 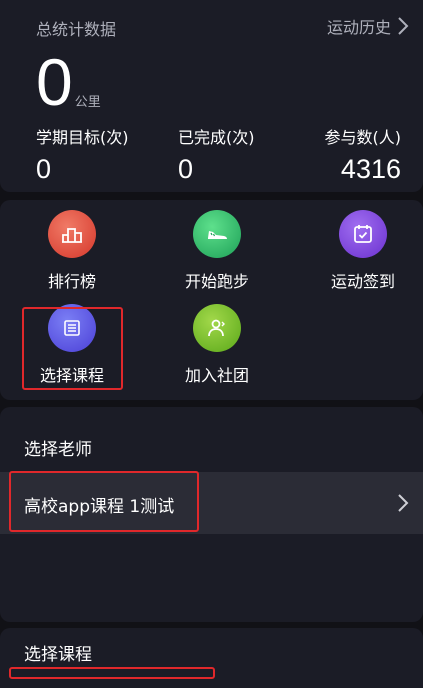 What do you see at coordinates (76, 29) in the screenshot?
I see `stats-title: 总统计数据` at bounding box center [76, 29].